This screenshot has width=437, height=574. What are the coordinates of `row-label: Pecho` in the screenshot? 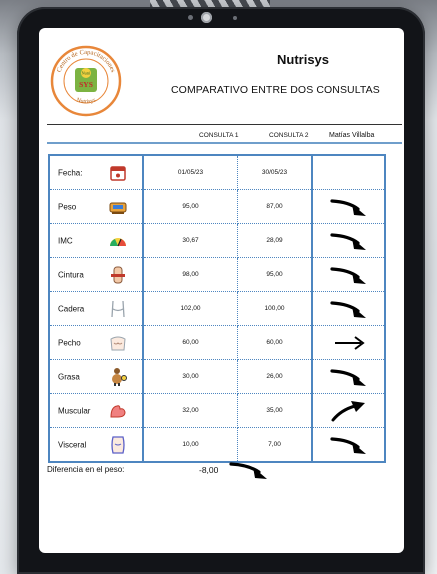 It's located at (69, 342).